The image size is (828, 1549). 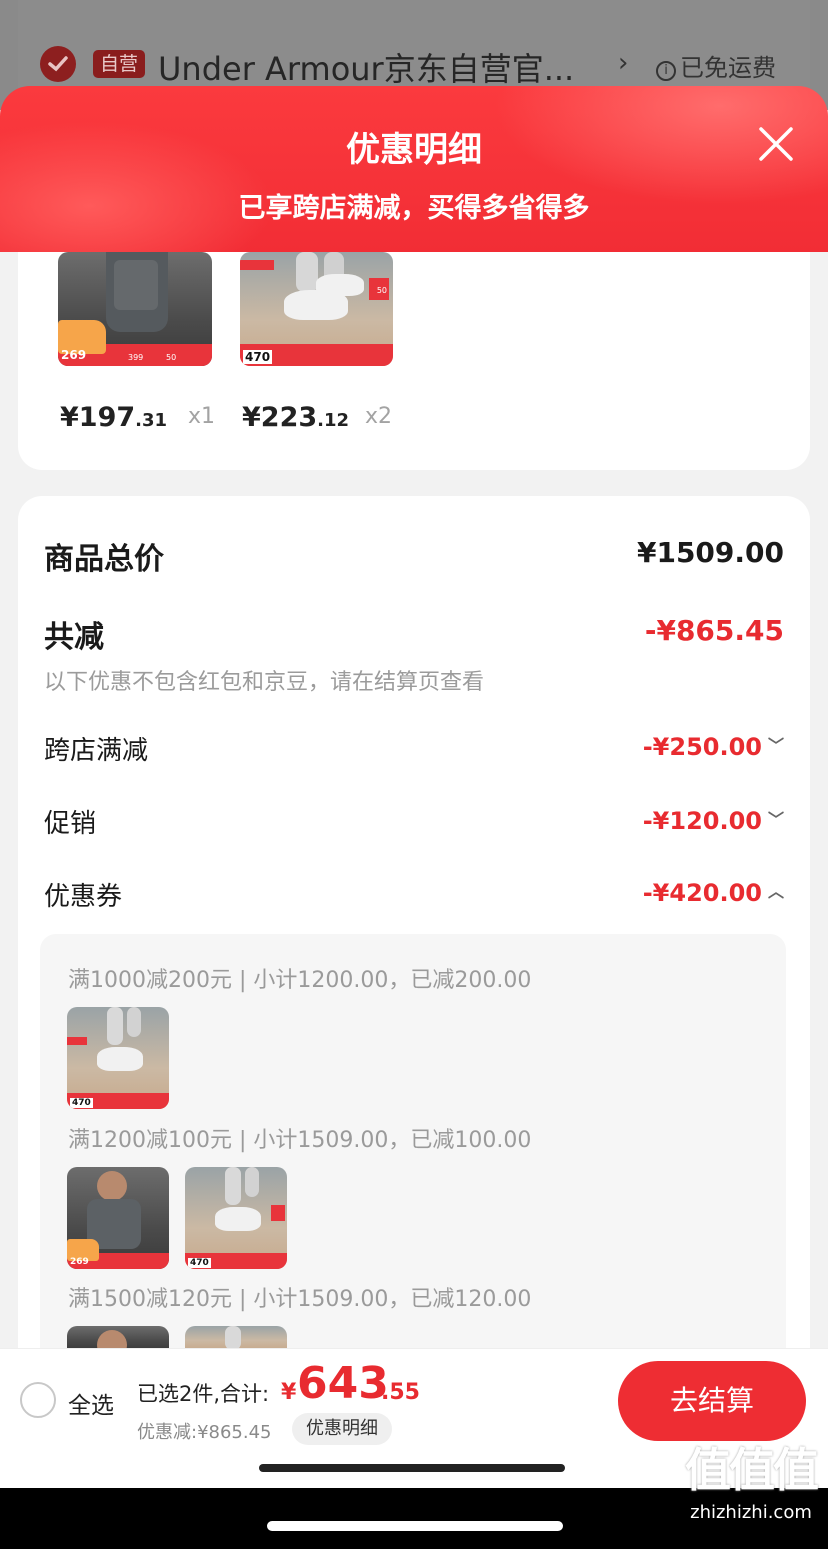 I want to click on total-reduced-value: -¥865.45, so click(x=714, y=630).